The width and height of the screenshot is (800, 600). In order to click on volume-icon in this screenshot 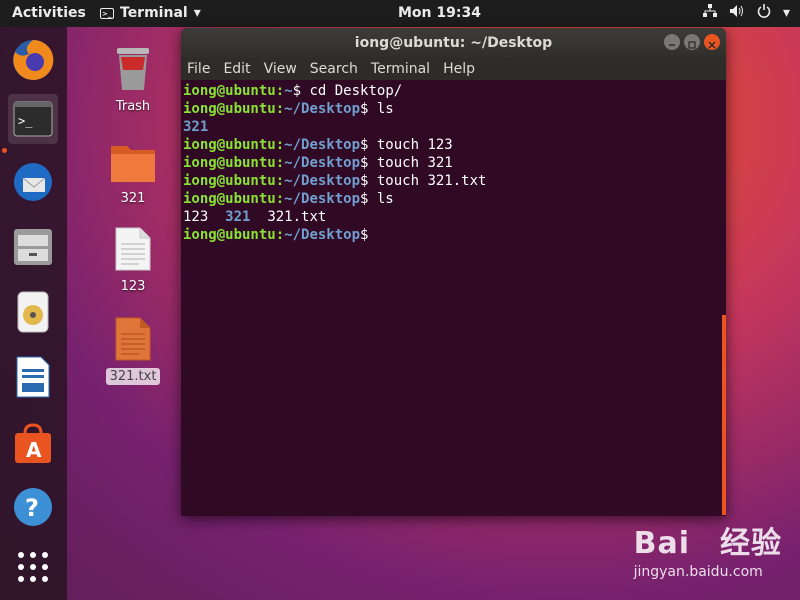, I will do `click(737, 13)`.